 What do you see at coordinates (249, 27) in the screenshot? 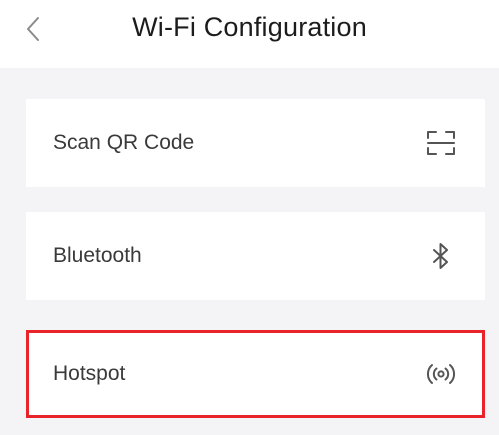
I see `page-title: Wi-Fi Configuration` at bounding box center [249, 27].